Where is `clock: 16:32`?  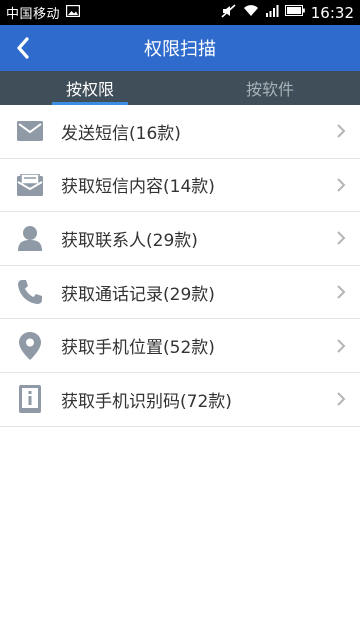
clock: 16:32 is located at coordinates (332, 12).